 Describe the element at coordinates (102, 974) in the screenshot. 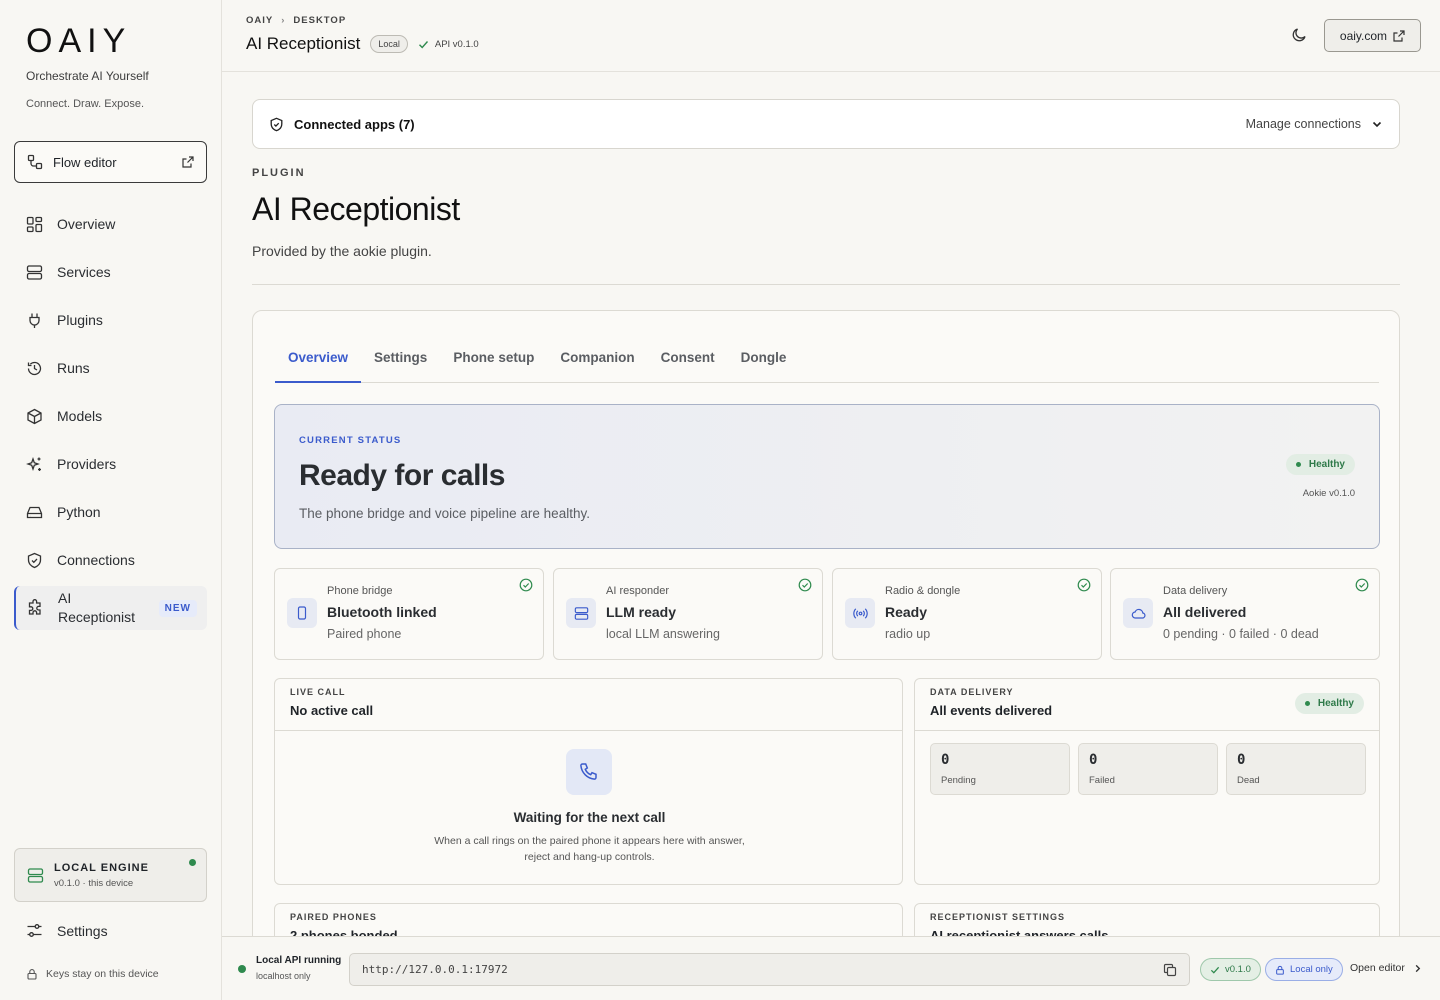

I see `keys-note-label: Keys stay on this device` at that location.